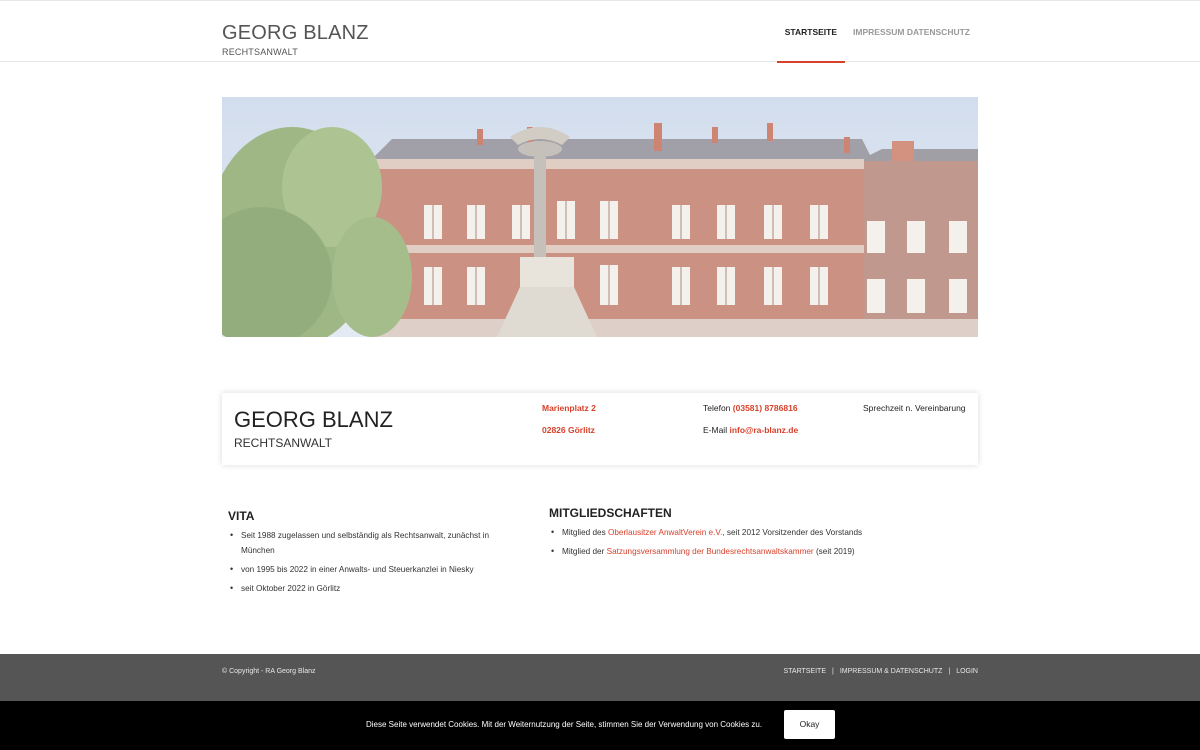 Image resolution: width=1200 pixels, height=750 pixels. What do you see at coordinates (834, 551) in the screenshot?
I see `membership-text: (seit 2019)` at bounding box center [834, 551].